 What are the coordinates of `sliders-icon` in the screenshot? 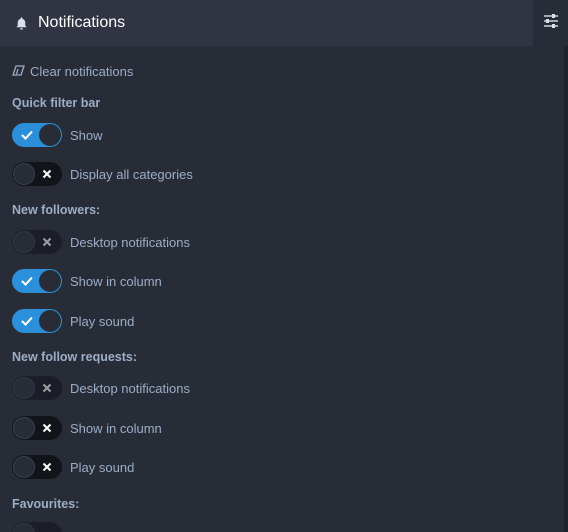 It's located at (551, 23).